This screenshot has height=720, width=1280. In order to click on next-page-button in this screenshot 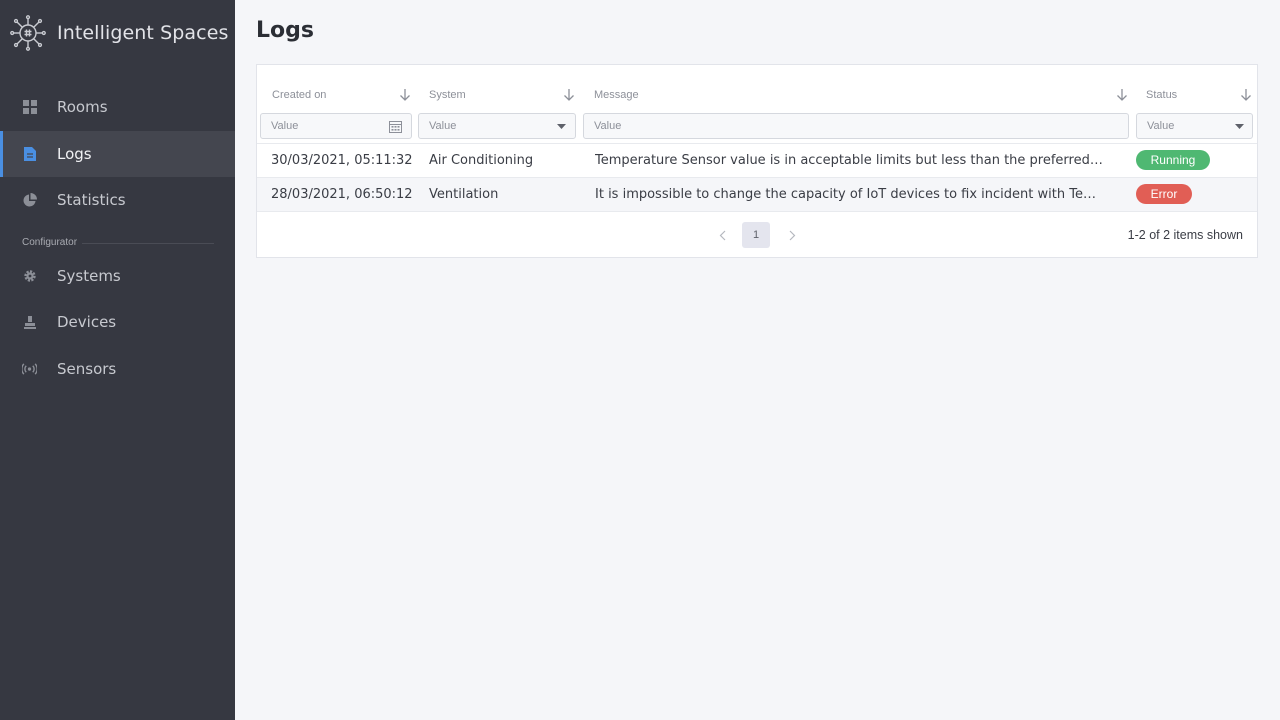, I will do `click(792, 235)`.